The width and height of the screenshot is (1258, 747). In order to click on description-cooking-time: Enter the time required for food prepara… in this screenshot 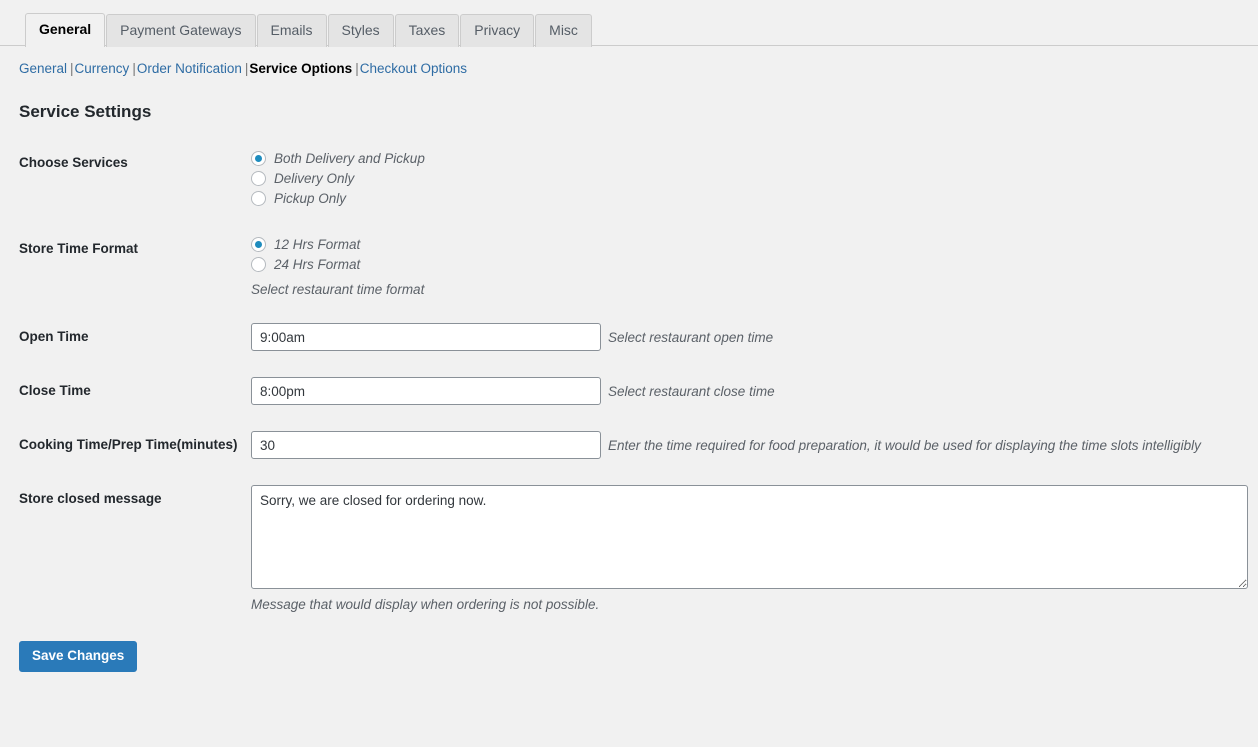, I will do `click(904, 445)`.